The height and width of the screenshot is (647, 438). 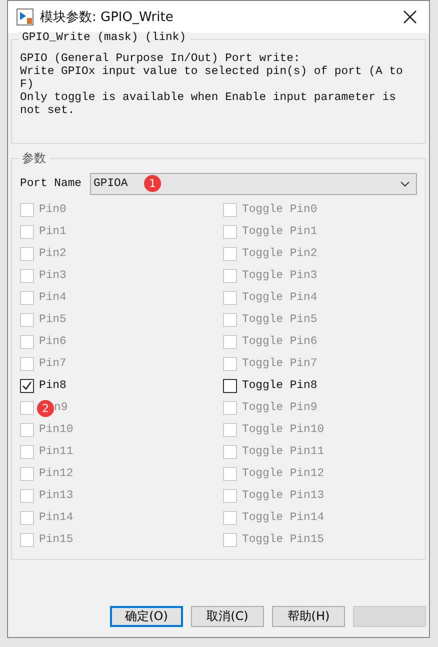 What do you see at coordinates (280, 320) in the screenshot?
I see `checkbox-label: Toggle Pin5` at bounding box center [280, 320].